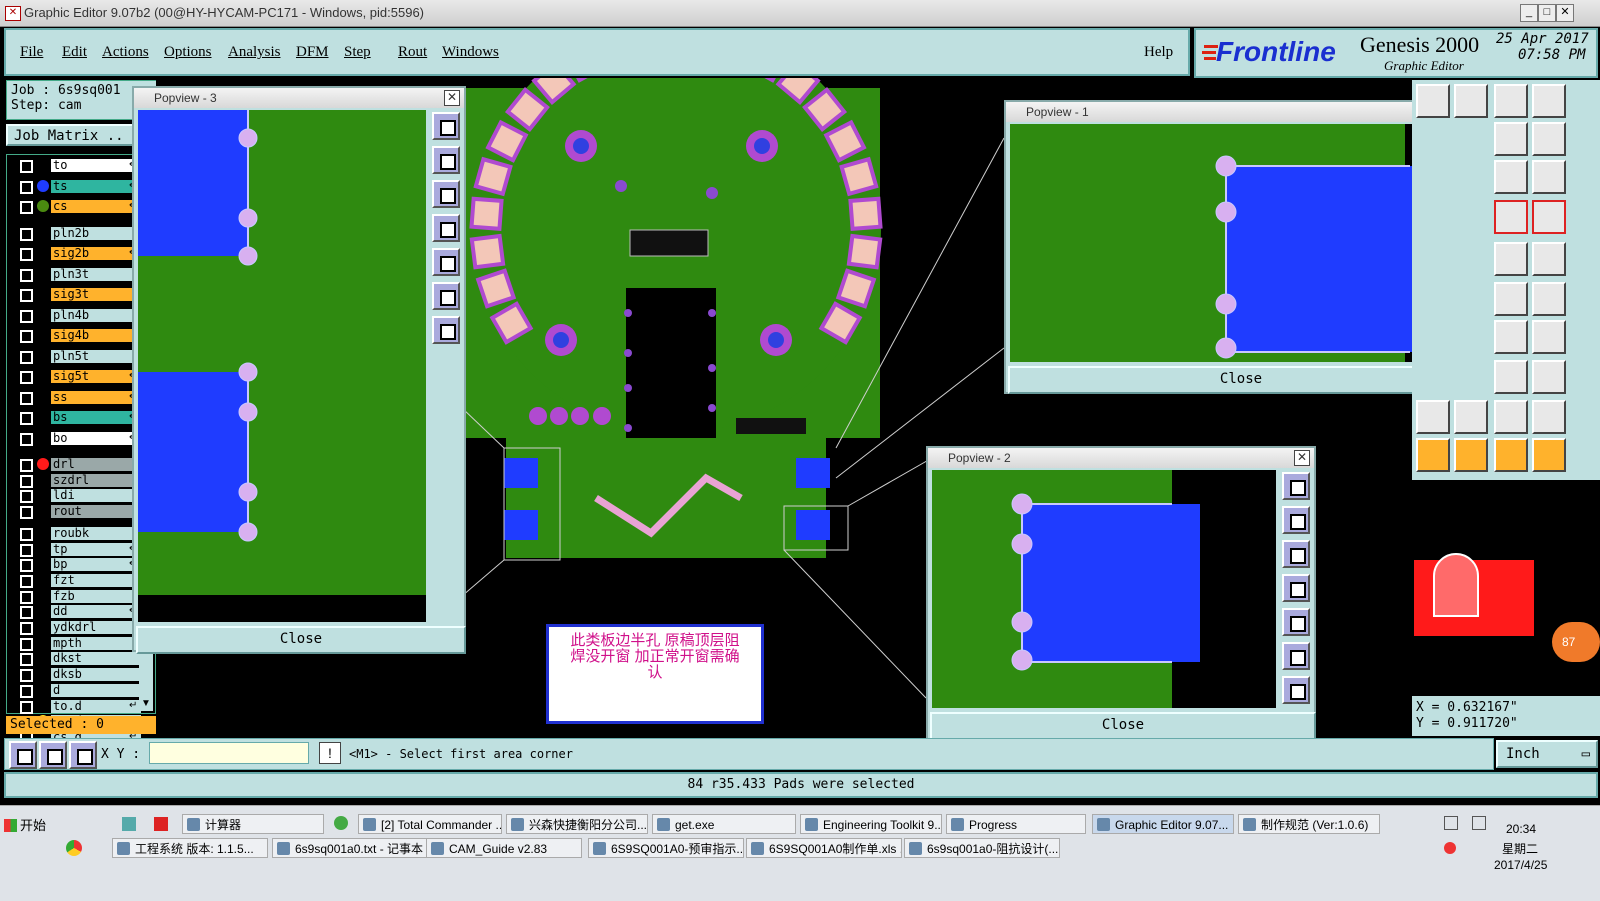 This screenshot has width=1600, height=901. What do you see at coordinates (79, 675) in the screenshot?
I see `layer-row-dksb: dksb` at bounding box center [79, 675].